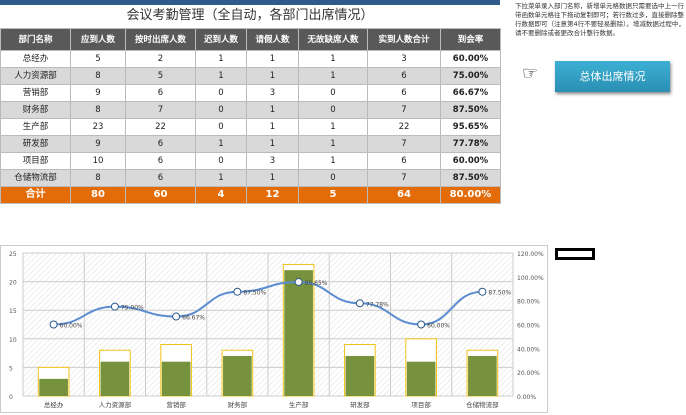 This screenshot has height=415, width=686. Describe the element at coordinates (98, 161) in the screenshot. I see `table-cell: 10` at that location.